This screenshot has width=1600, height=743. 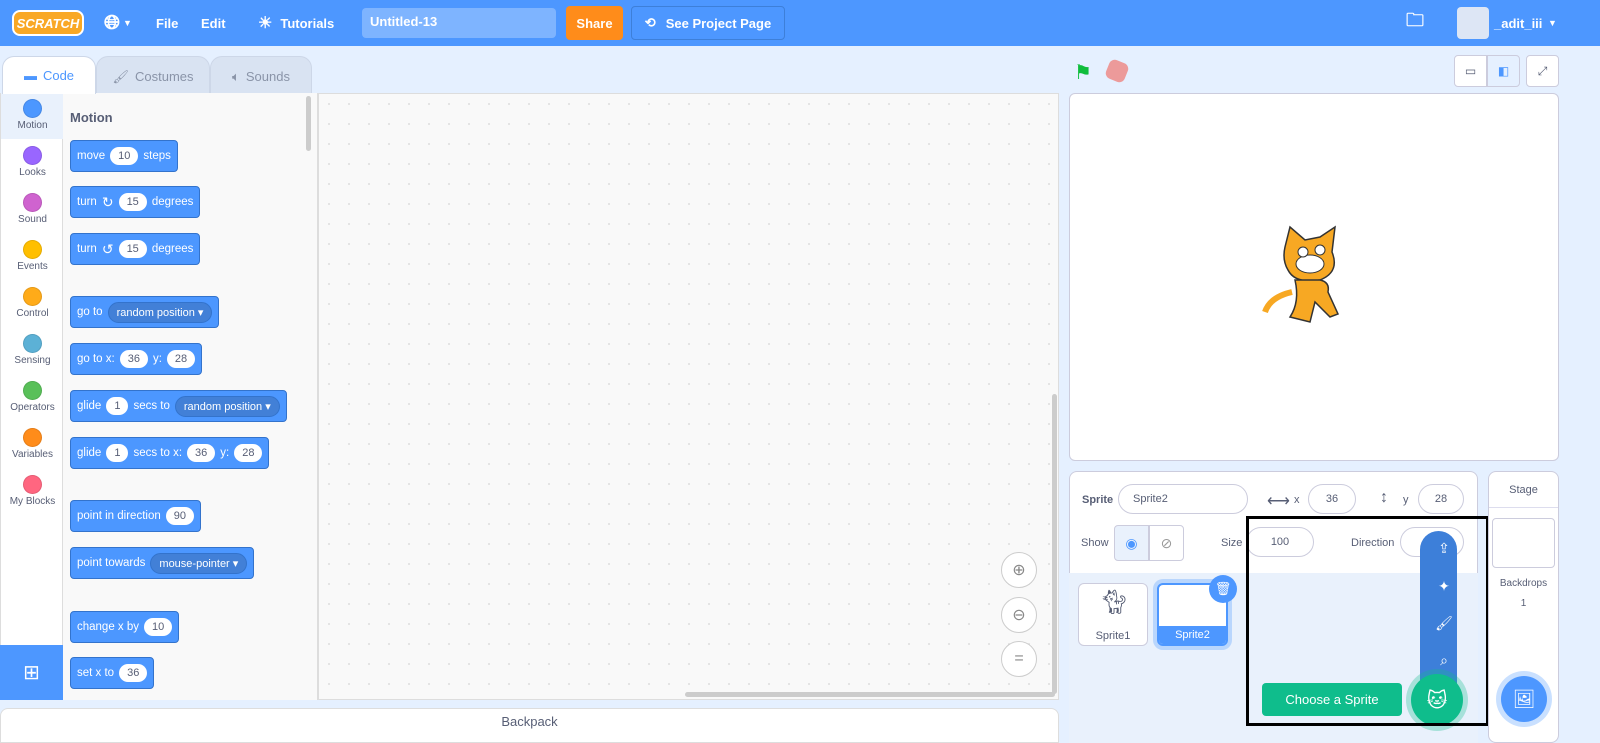 I want to click on go-to-block: go to random position ▾, so click(x=145, y=312).